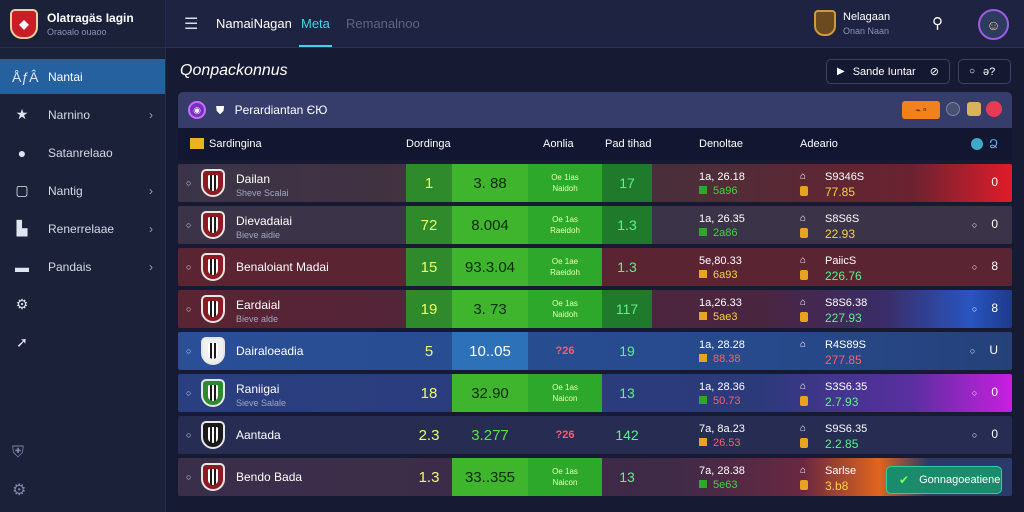  Describe the element at coordinates (984, 71) in the screenshot. I see `options-button: ○ ə?` at that location.